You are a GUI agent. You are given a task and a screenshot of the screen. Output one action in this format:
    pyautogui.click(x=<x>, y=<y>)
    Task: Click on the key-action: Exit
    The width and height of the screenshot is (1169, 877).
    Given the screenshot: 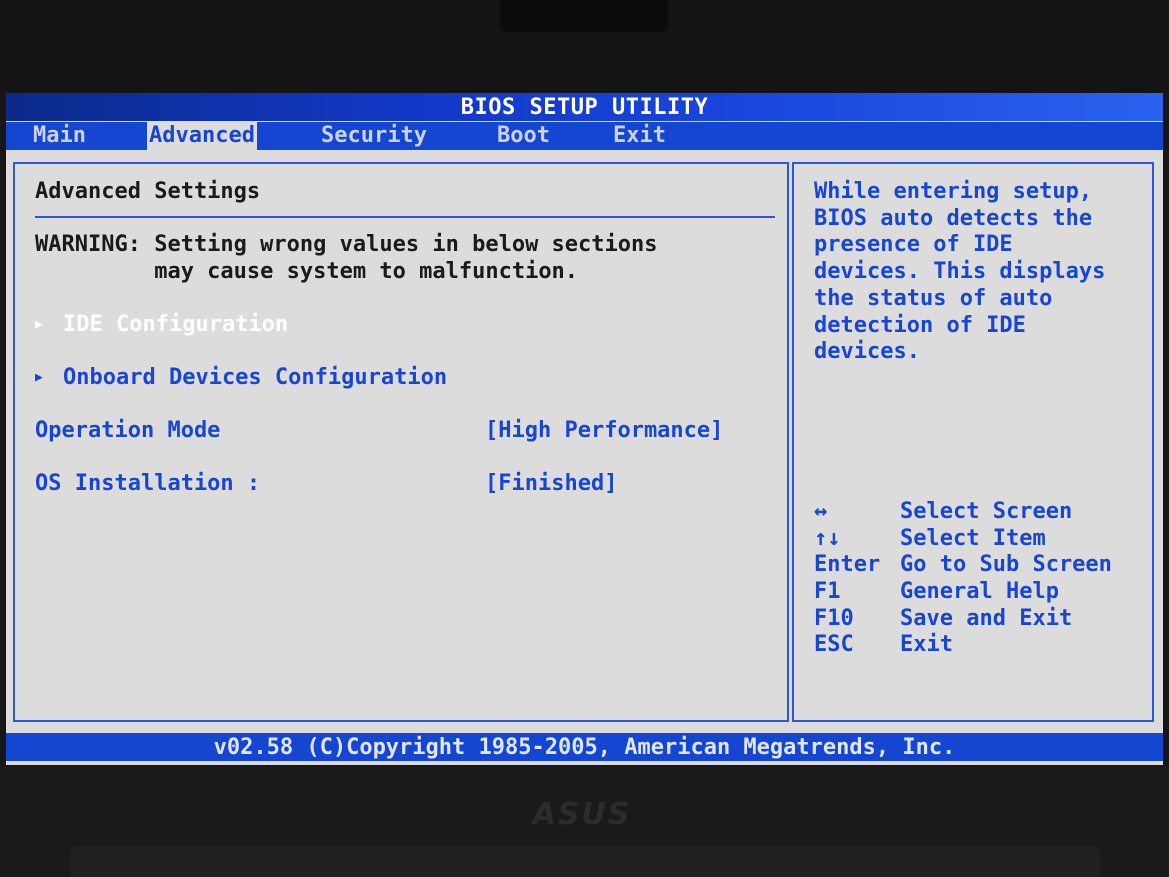 What is the action you would take?
    pyautogui.click(x=926, y=645)
    